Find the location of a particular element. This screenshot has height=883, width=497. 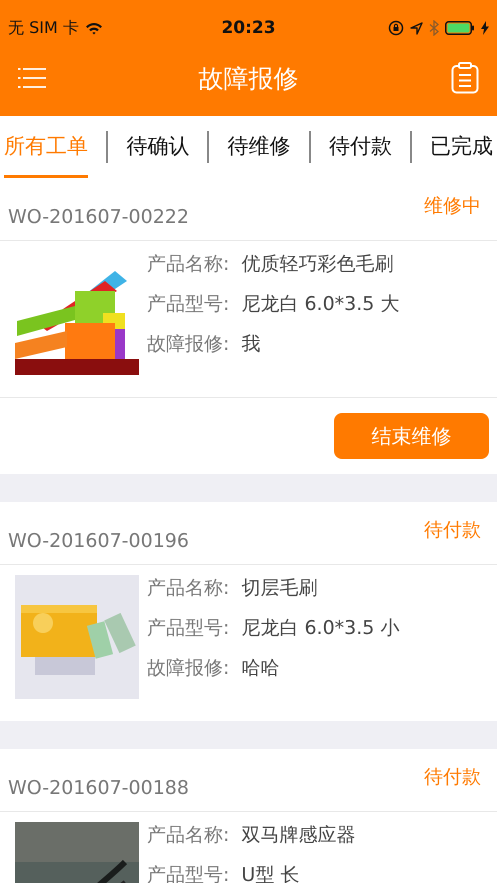

order-status: 维修中 is located at coordinates (452, 206).